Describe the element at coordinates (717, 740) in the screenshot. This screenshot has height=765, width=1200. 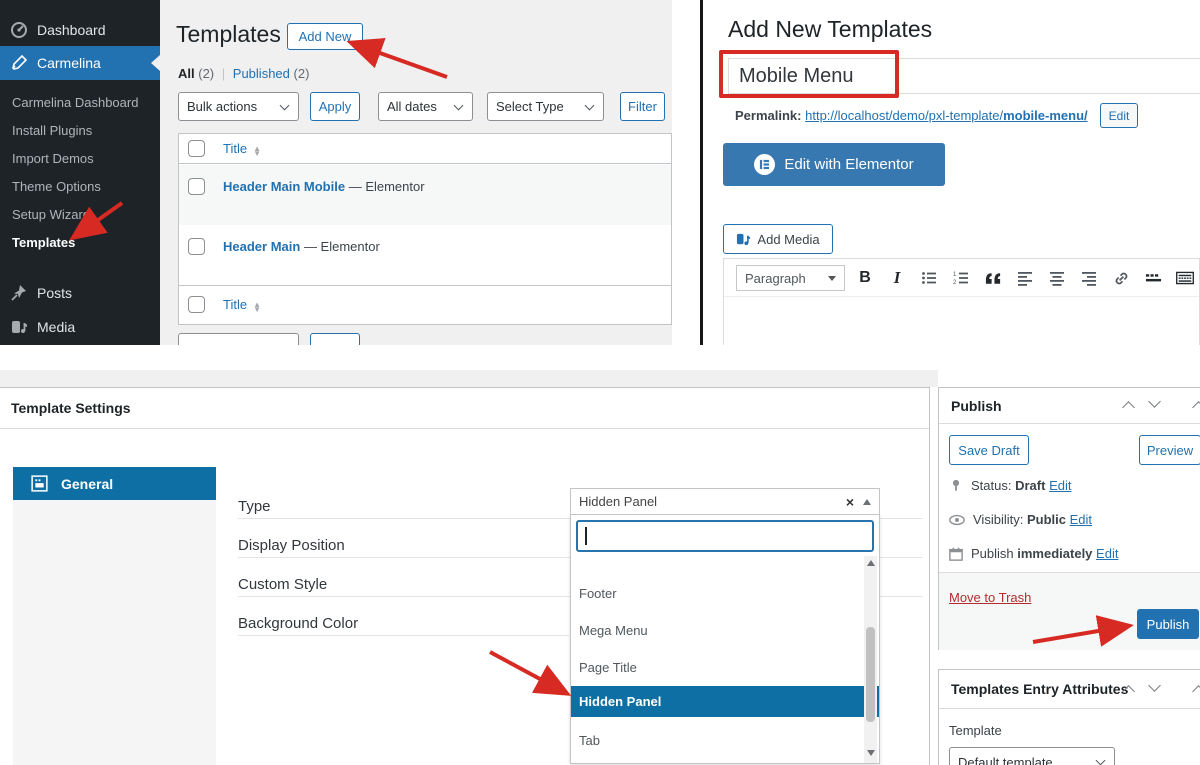
I see `dropdown-option: Tab` at that location.